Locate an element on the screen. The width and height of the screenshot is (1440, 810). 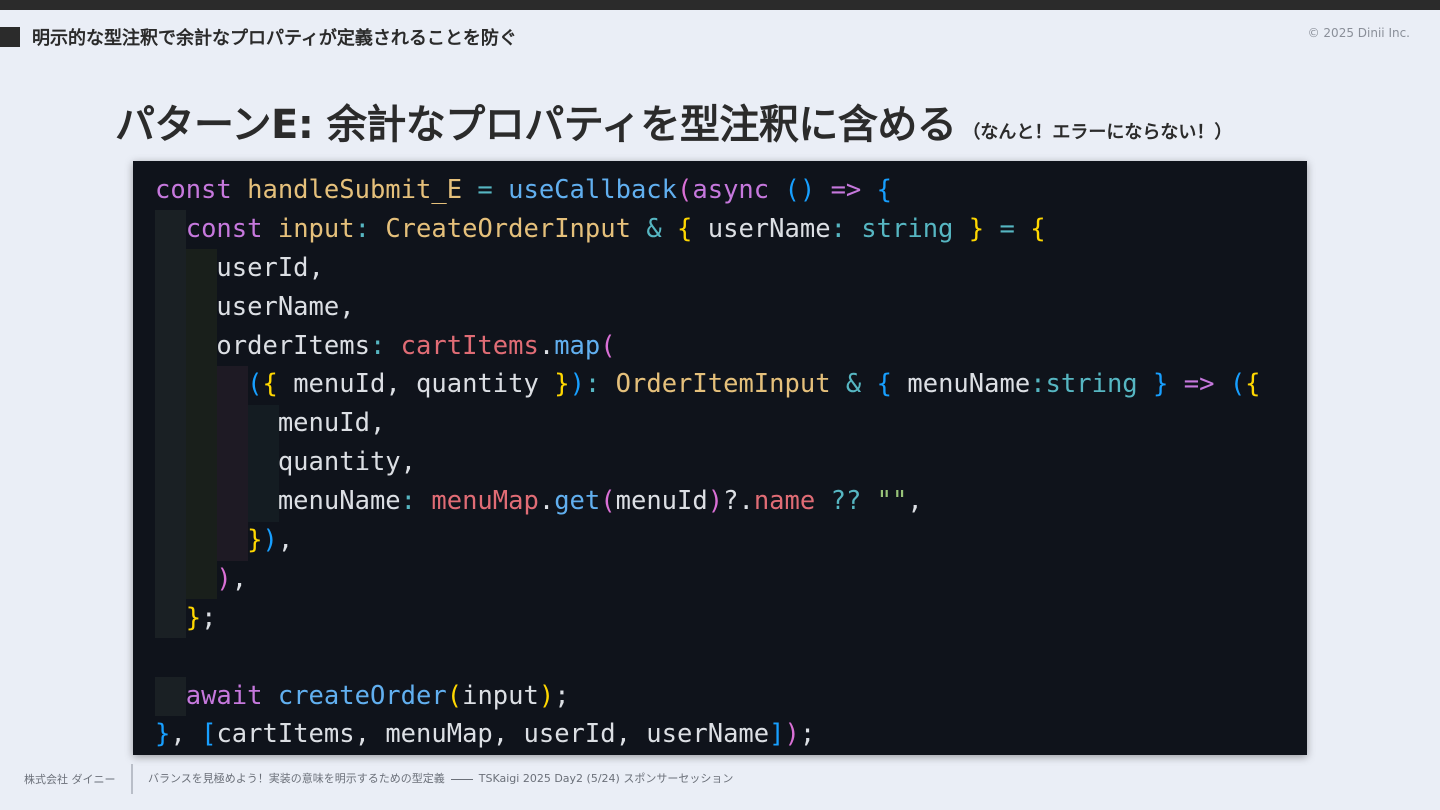
copyright: © 2025 Dinii Inc. is located at coordinates (1358, 33).